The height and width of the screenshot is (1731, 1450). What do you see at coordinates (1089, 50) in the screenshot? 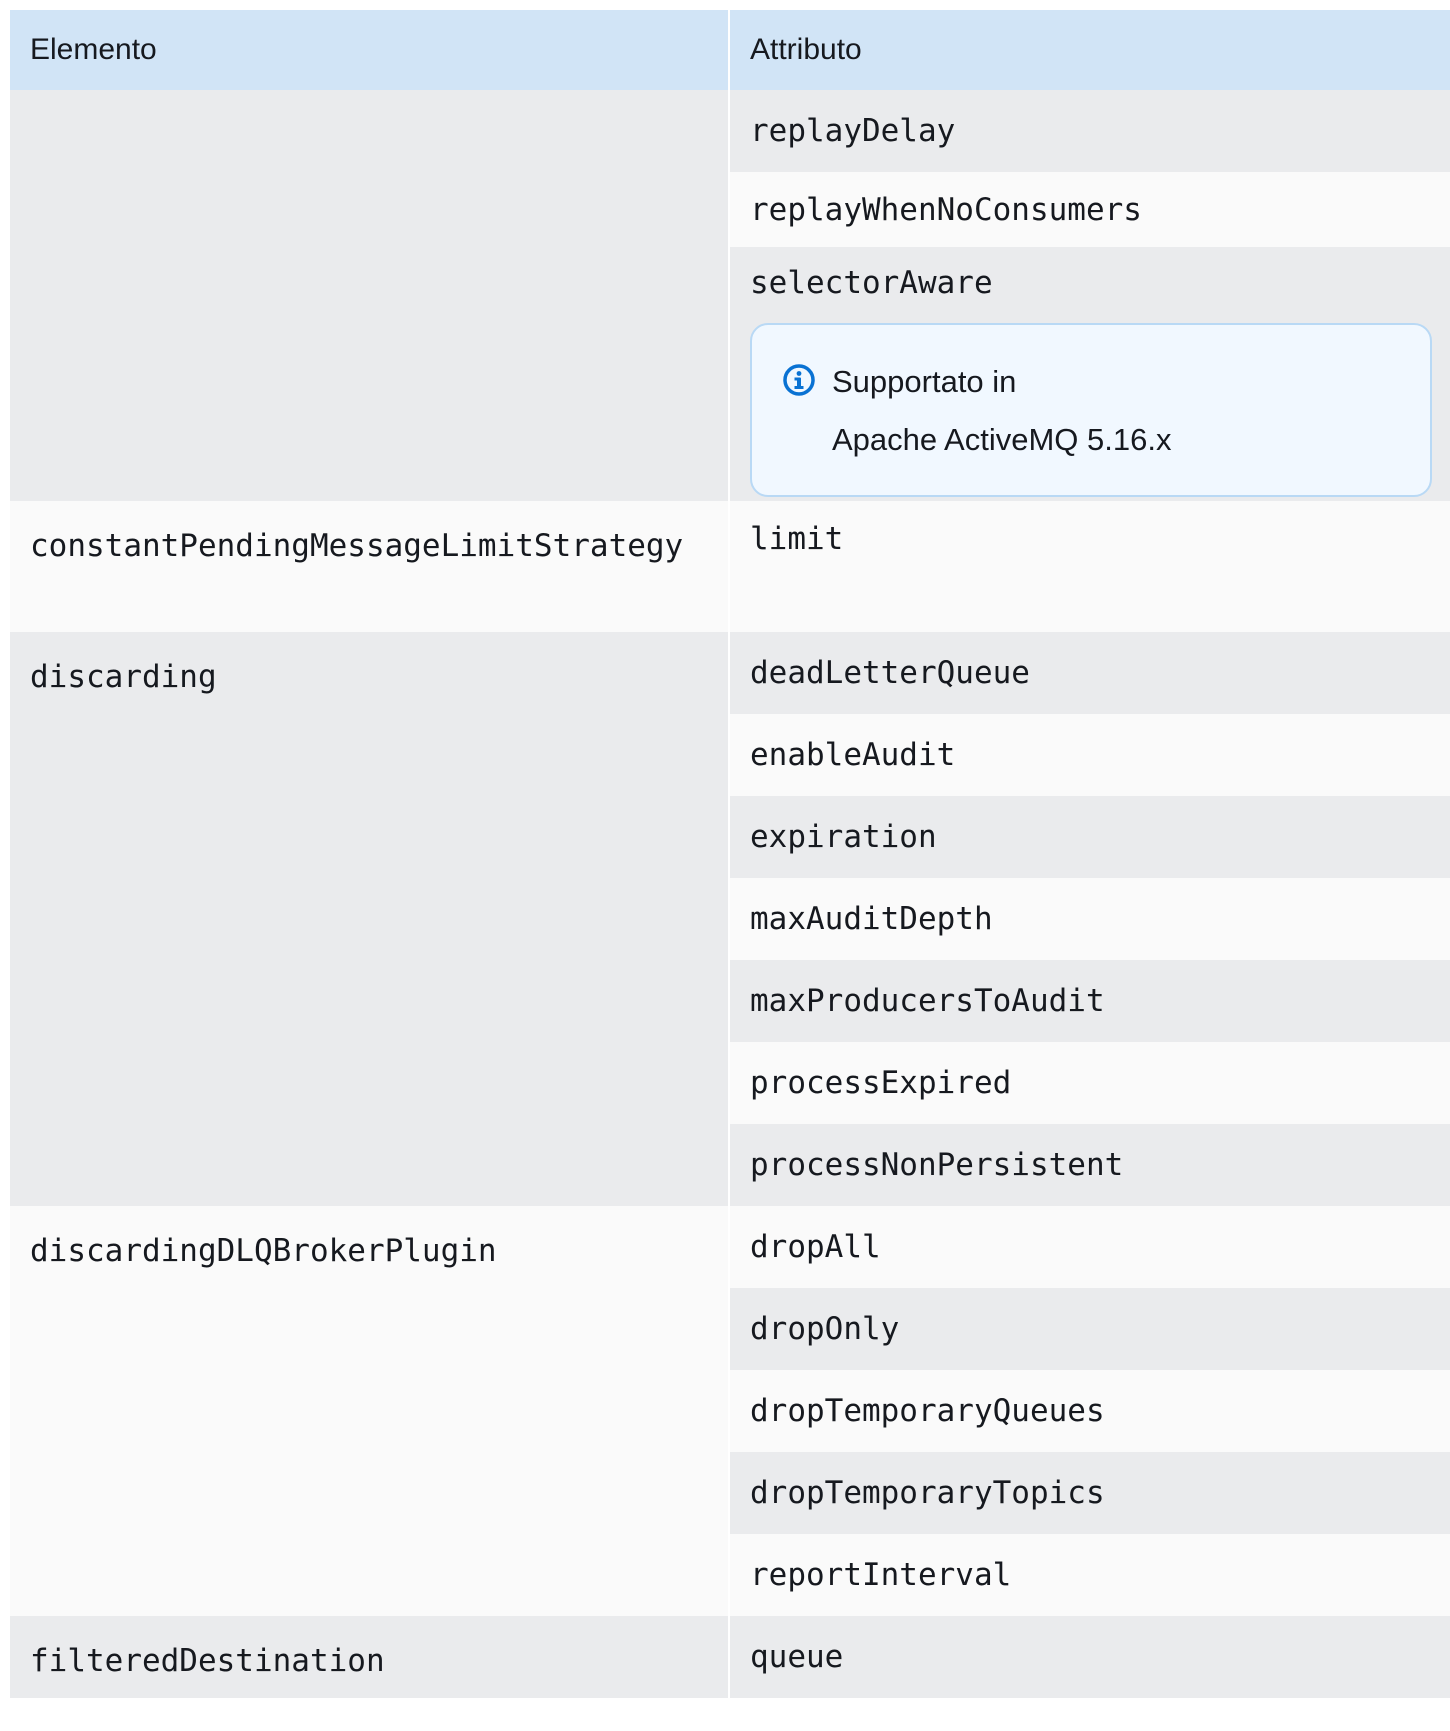
I see `column-header-attribute: Attributo` at bounding box center [1089, 50].